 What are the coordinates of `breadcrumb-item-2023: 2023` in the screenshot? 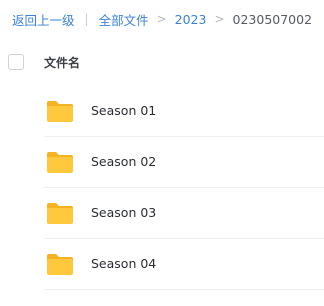 It's located at (191, 19).